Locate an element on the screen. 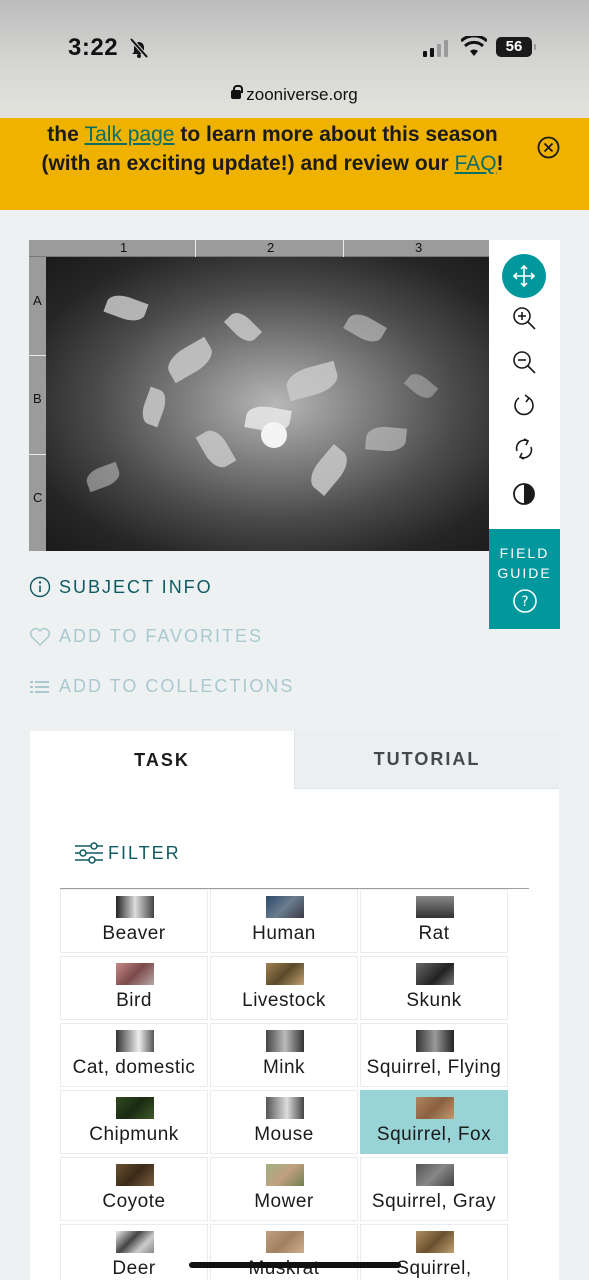  battery-icon: 56 is located at coordinates (516, 47).